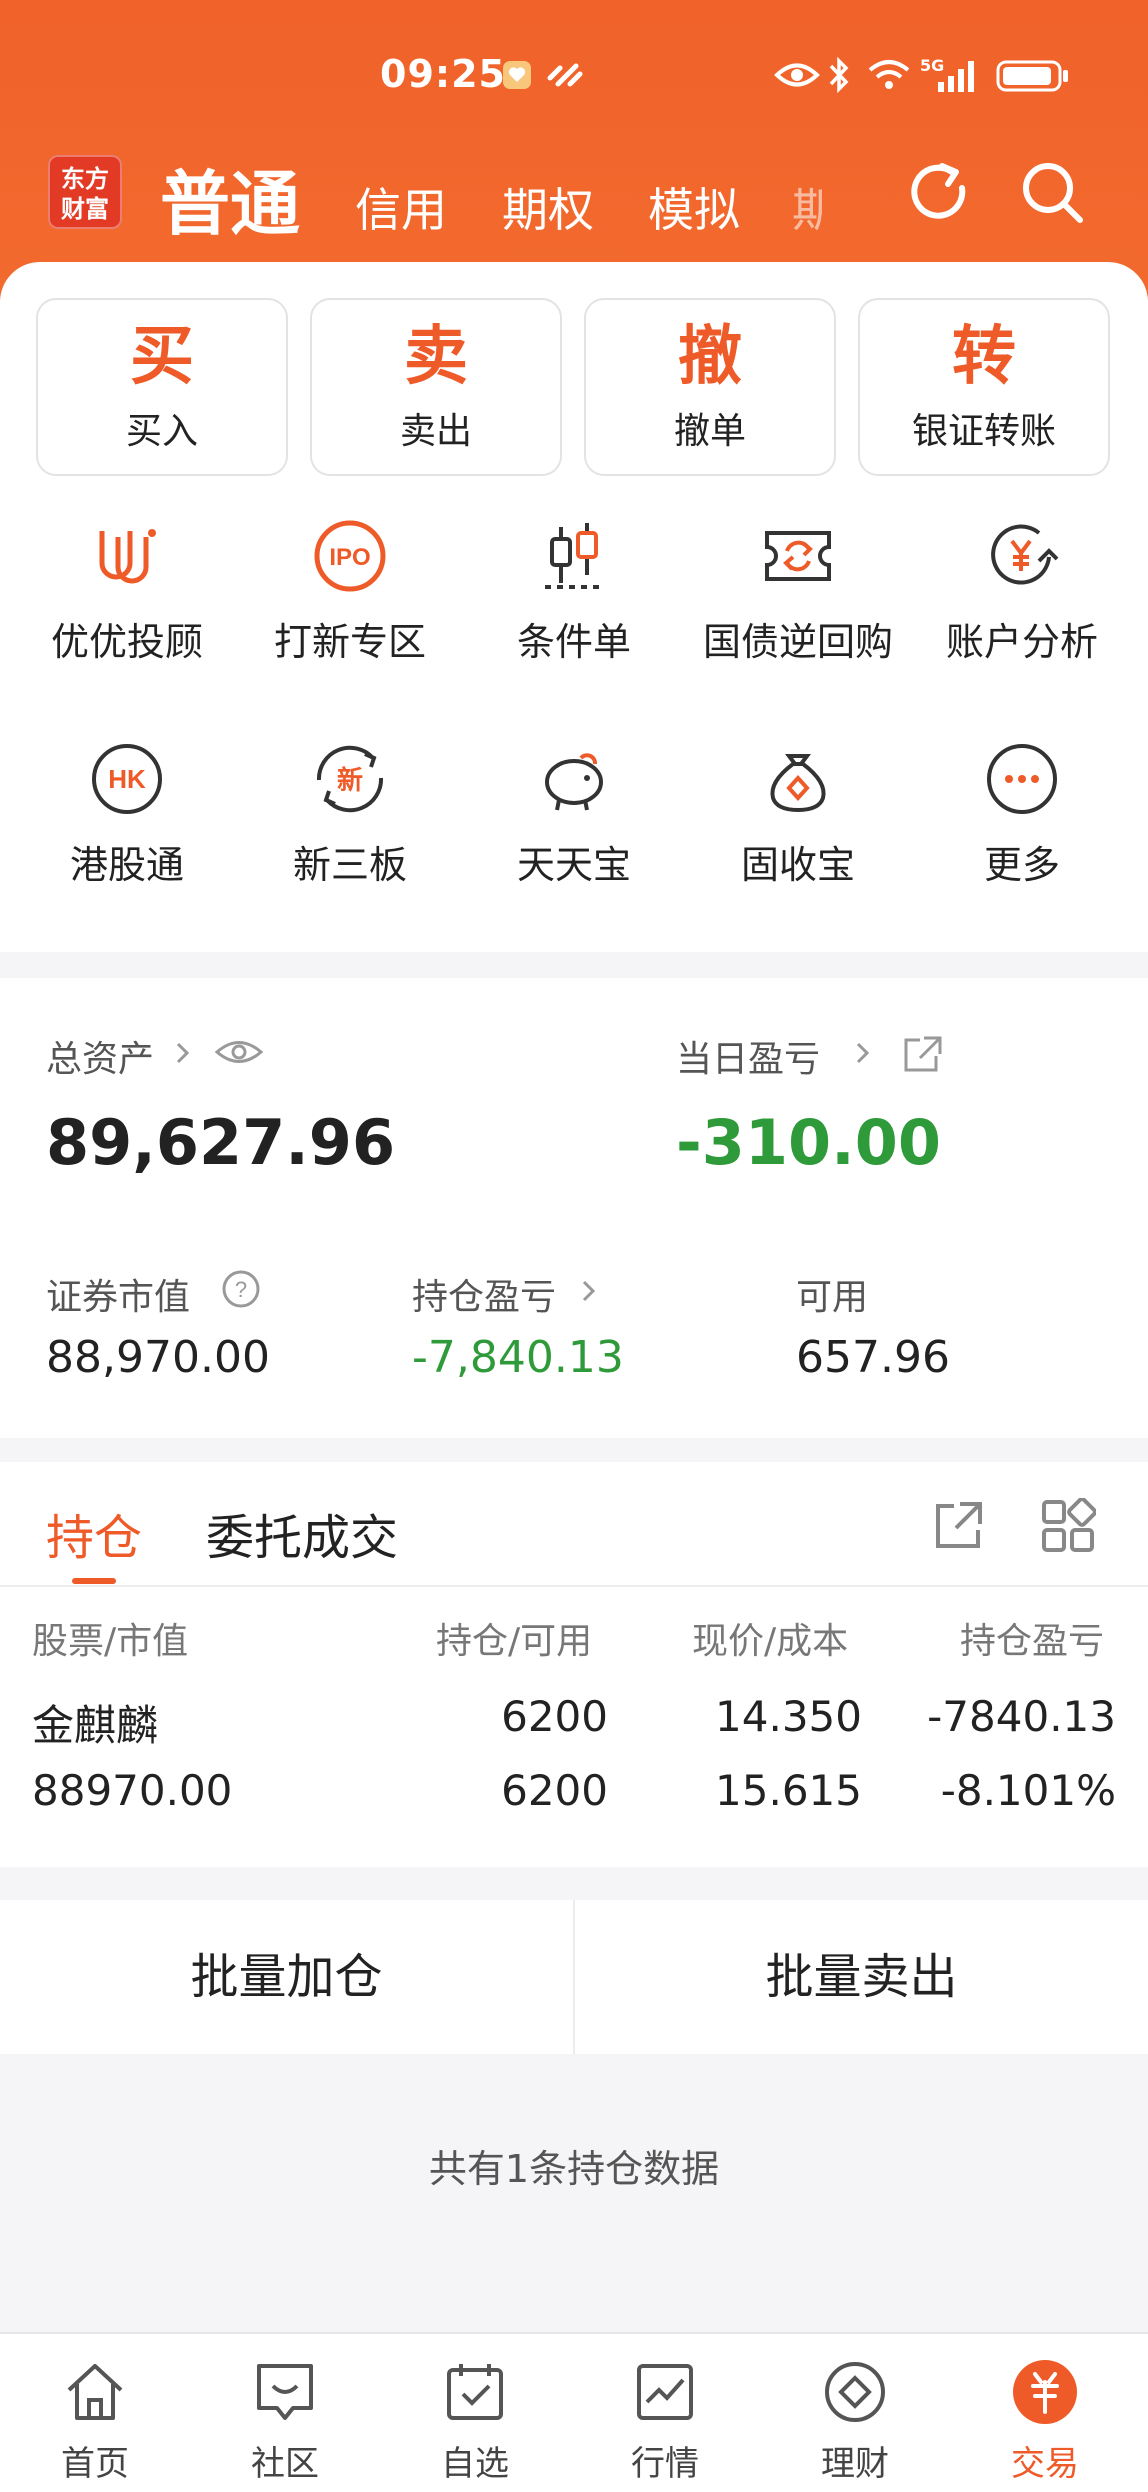 The height and width of the screenshot is (2492, 1148). What do you see at coordinates (548, 207) in the screenshot?
I see `tab-options: 期权` at bounding box center [548, 207].